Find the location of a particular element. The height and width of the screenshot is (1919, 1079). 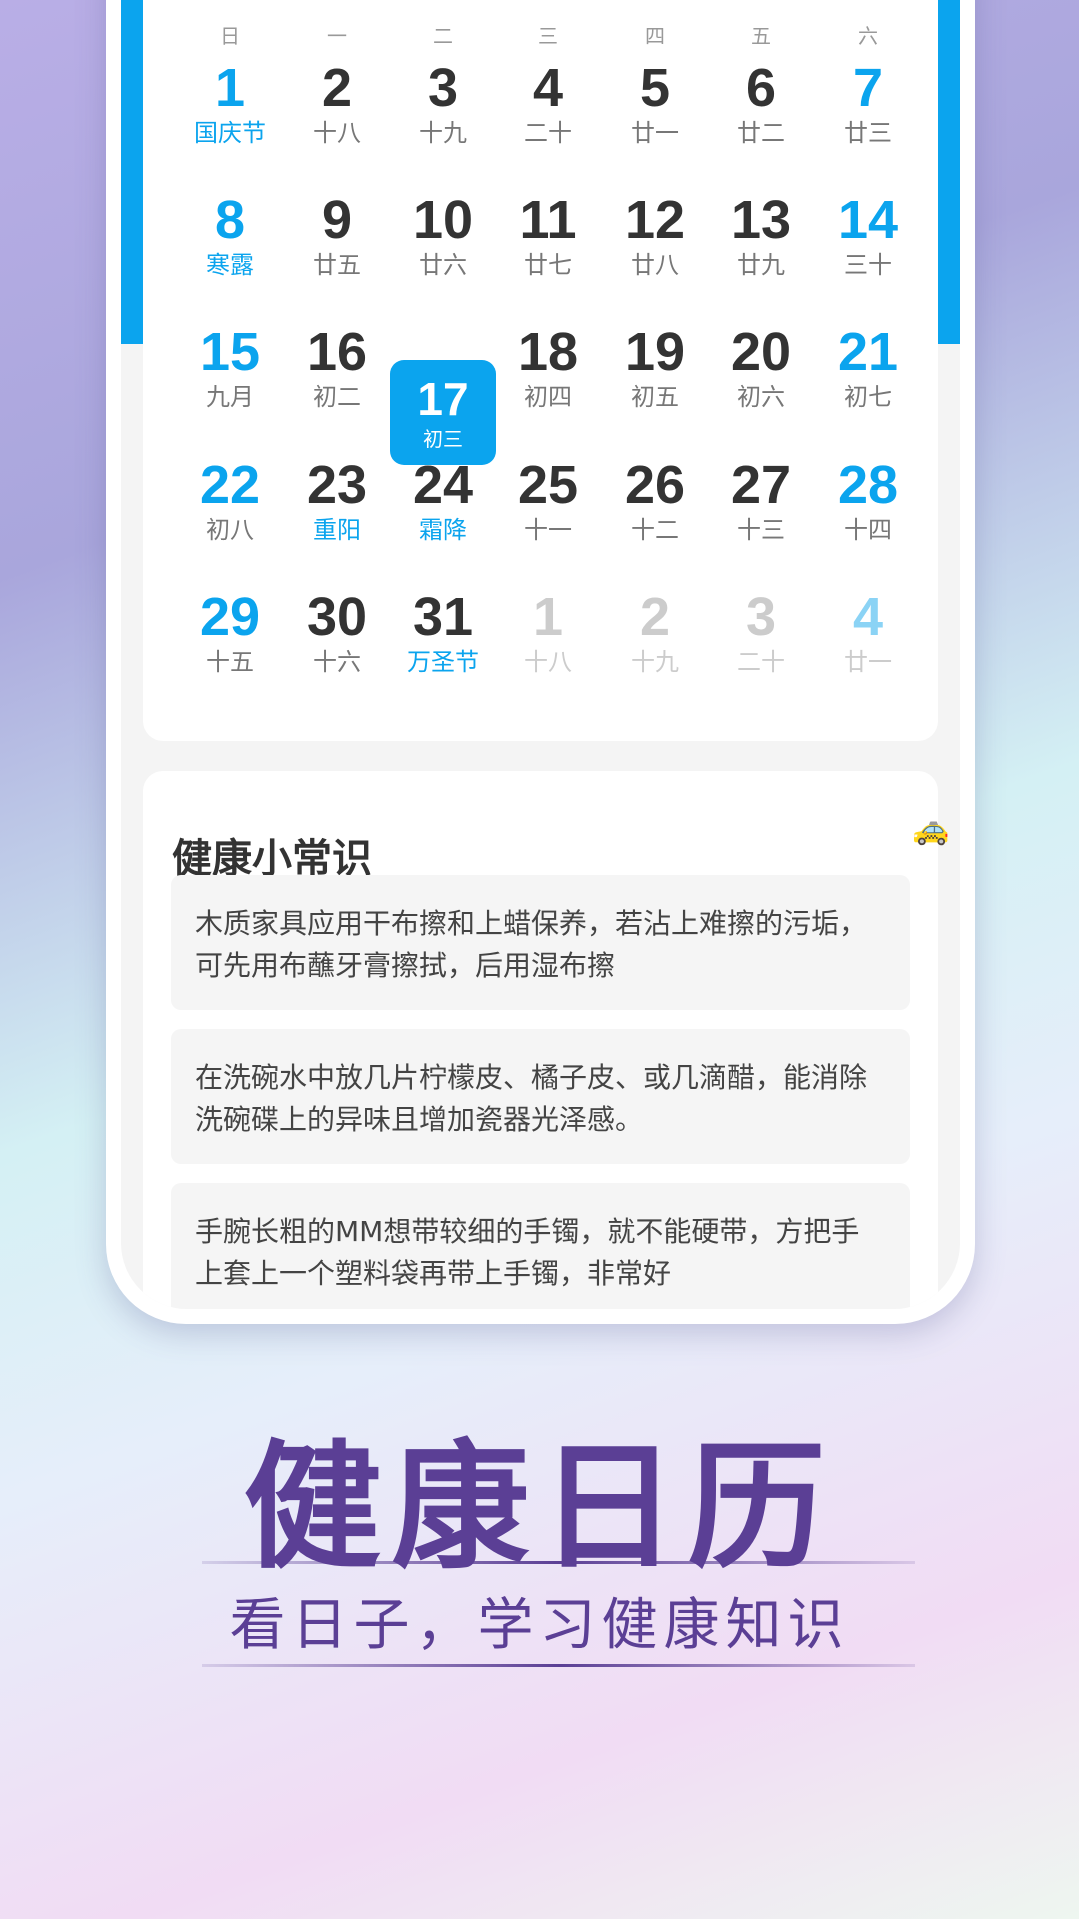

lunar-date: 初四 is located at coordinates (548, 397).